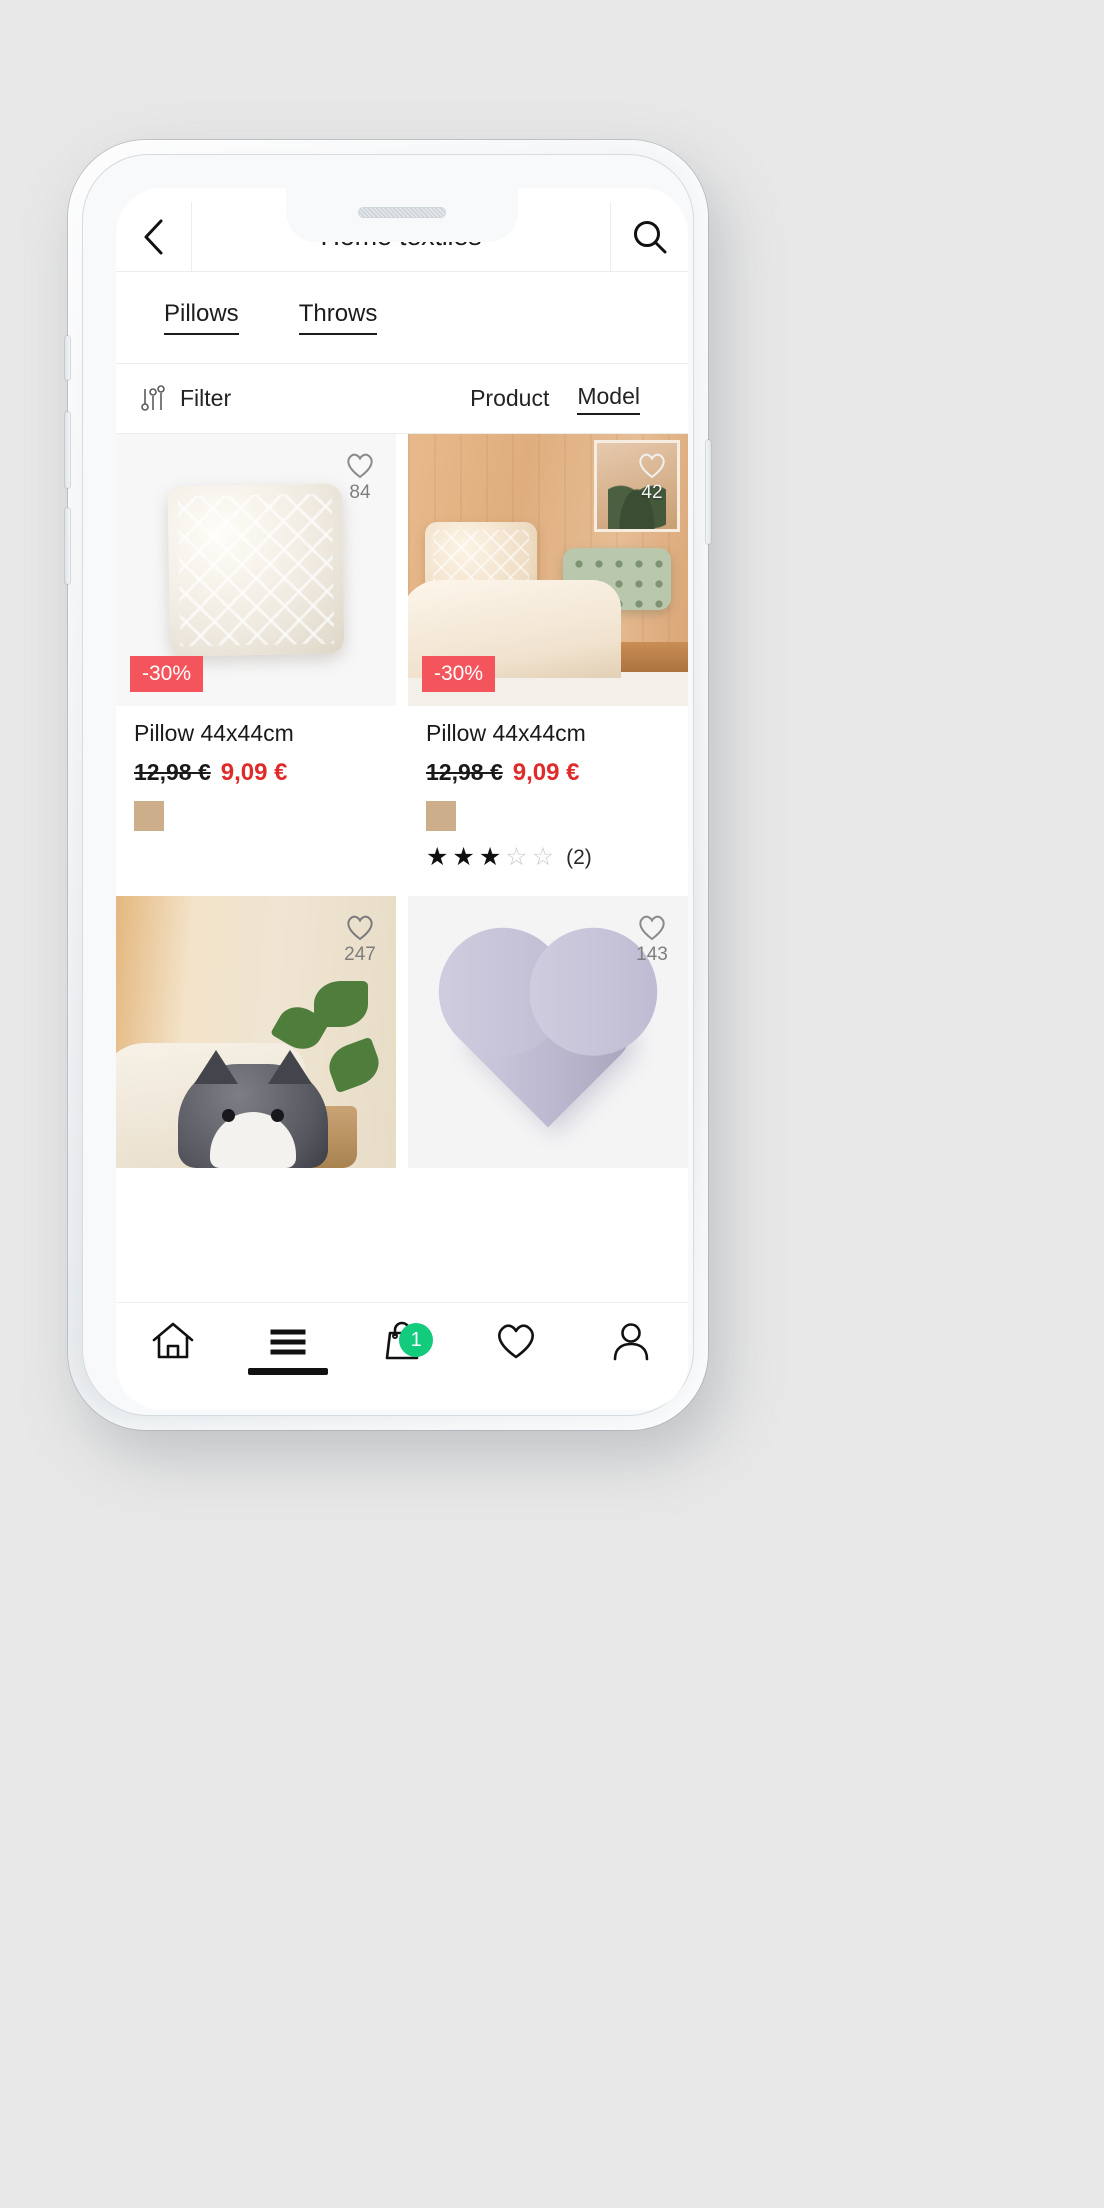  I want to click on search-icon, so click(649, 236).